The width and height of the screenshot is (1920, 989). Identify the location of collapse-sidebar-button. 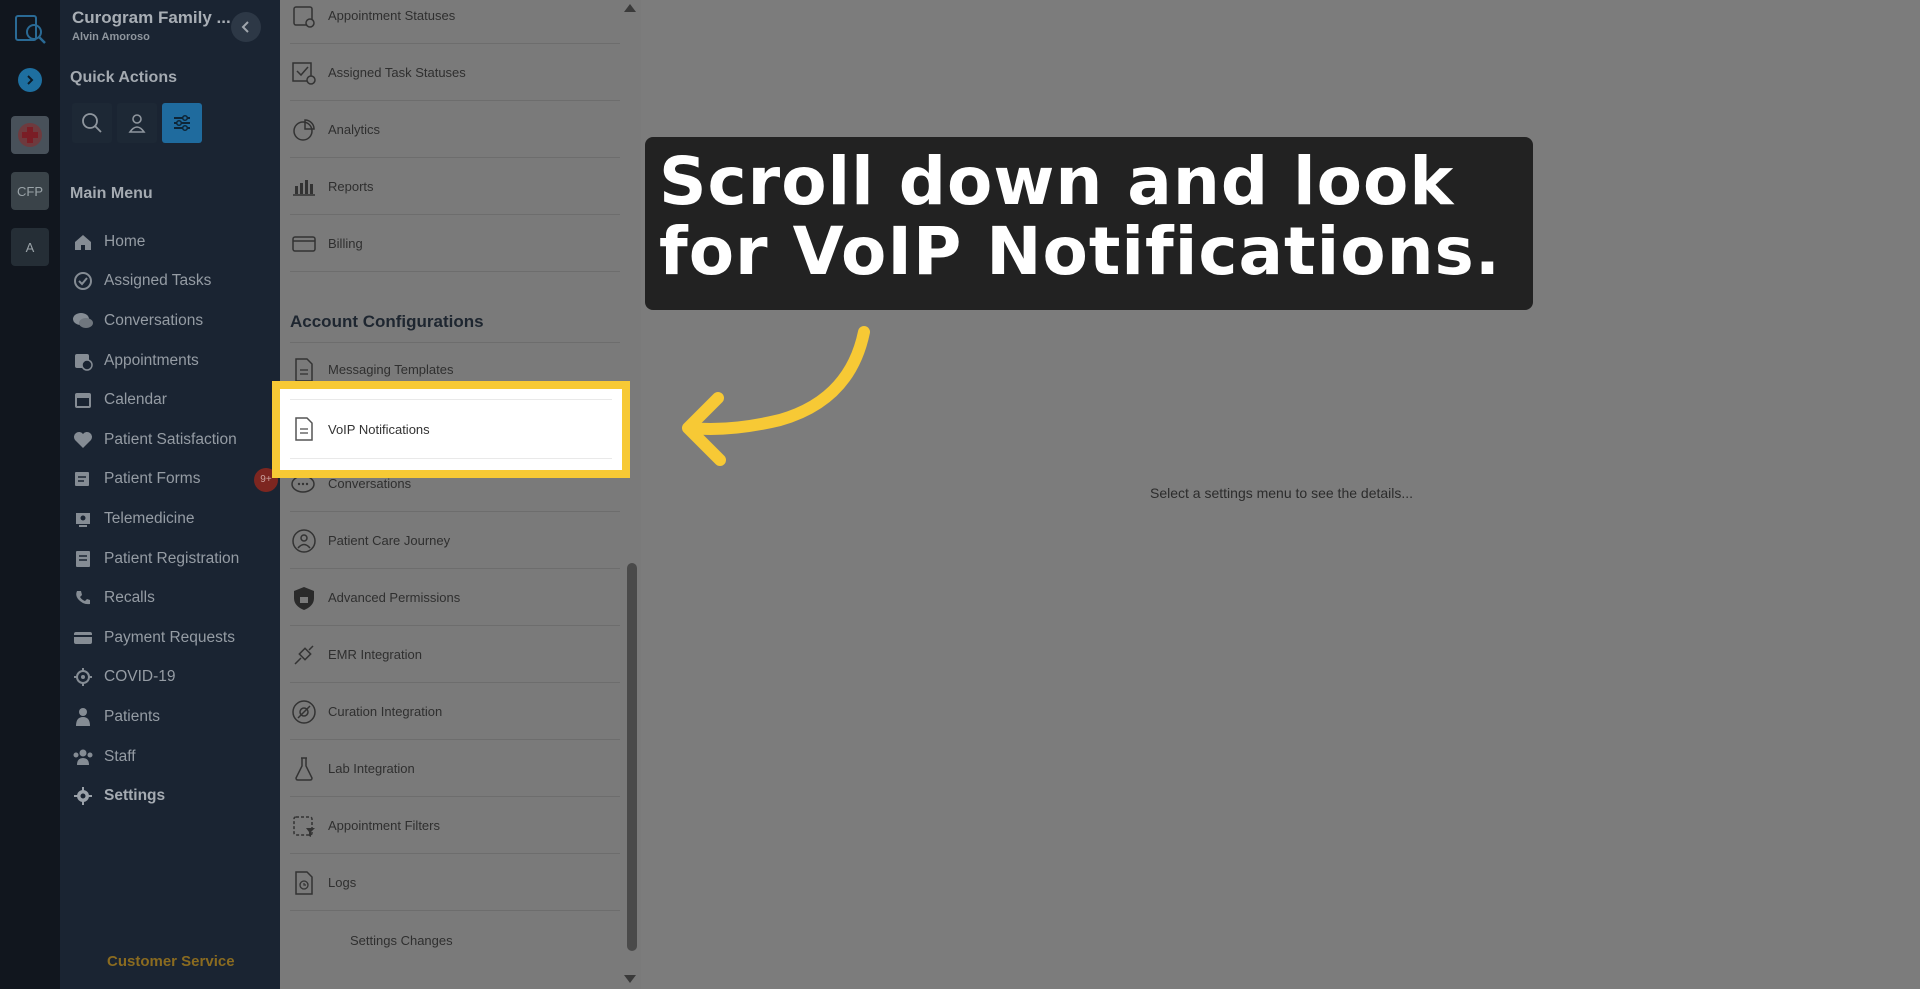
(246, 27).